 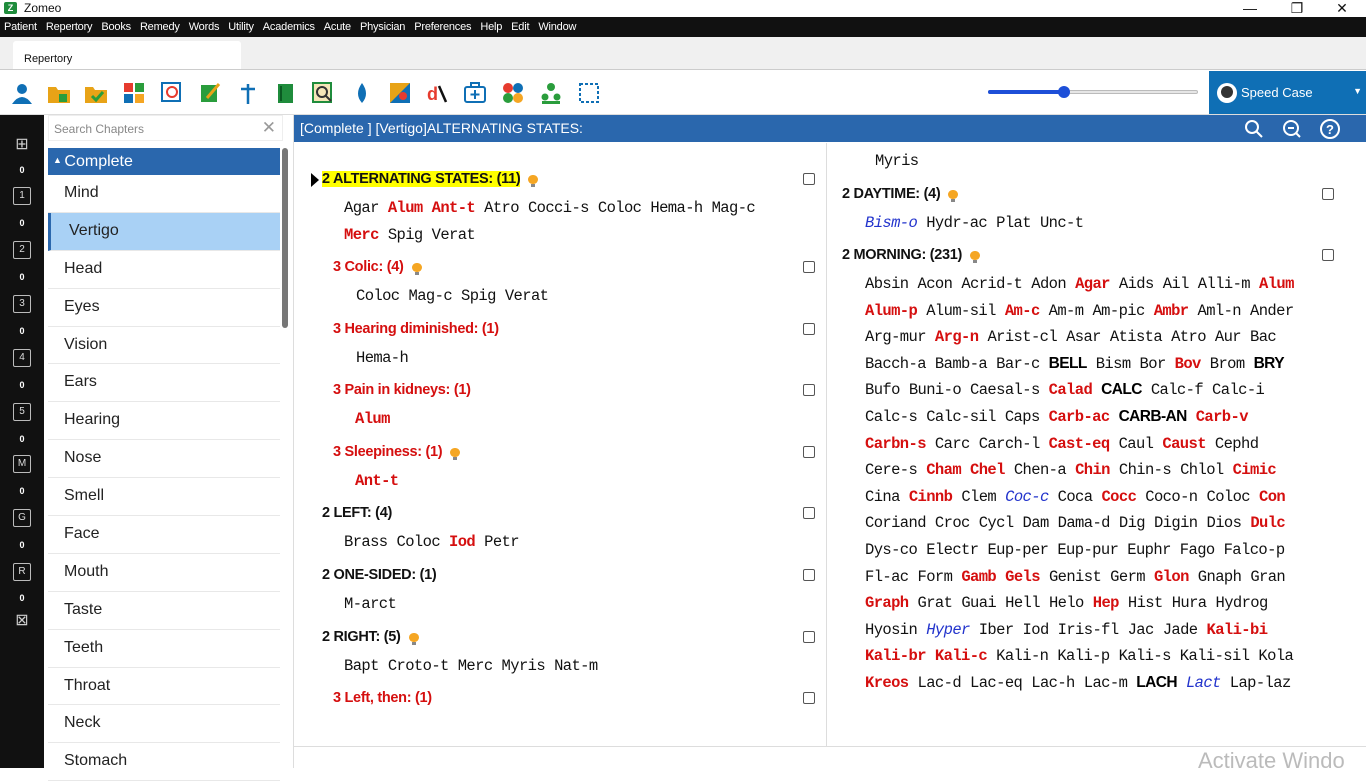 I want to click on remedy-5-icon: 5, so click(x=22, y=412).